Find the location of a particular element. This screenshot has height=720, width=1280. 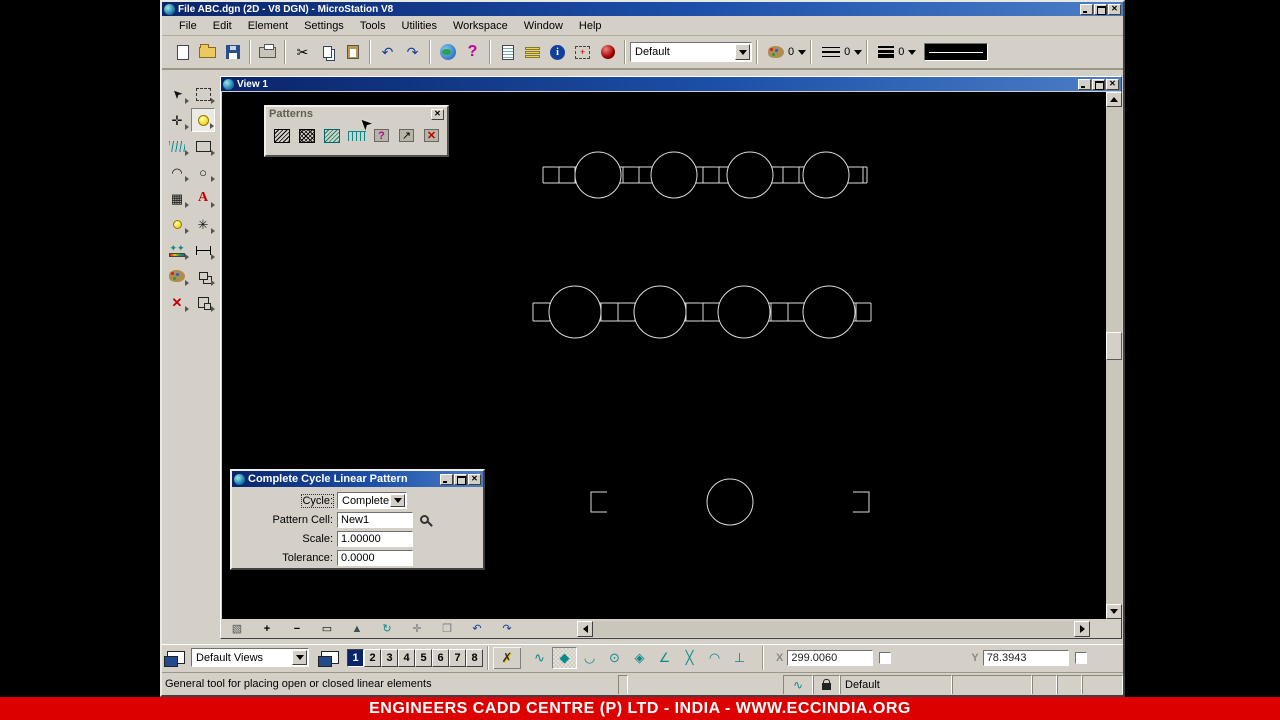

zoom-in-button: + is located at coordinates (267, 628).